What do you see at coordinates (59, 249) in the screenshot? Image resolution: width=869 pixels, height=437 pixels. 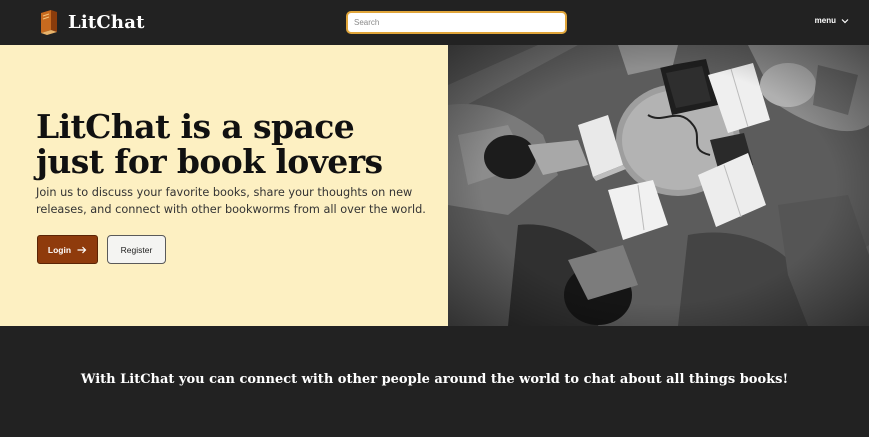 I see `login-label: Login` at bounding box center [59, 249].